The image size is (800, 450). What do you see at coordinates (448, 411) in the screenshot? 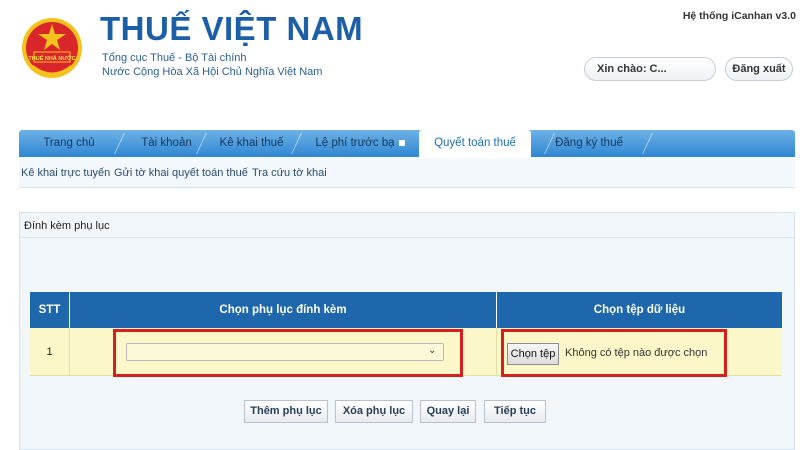
I see `back-button: Quay lại` at bounding box center [448, 411].